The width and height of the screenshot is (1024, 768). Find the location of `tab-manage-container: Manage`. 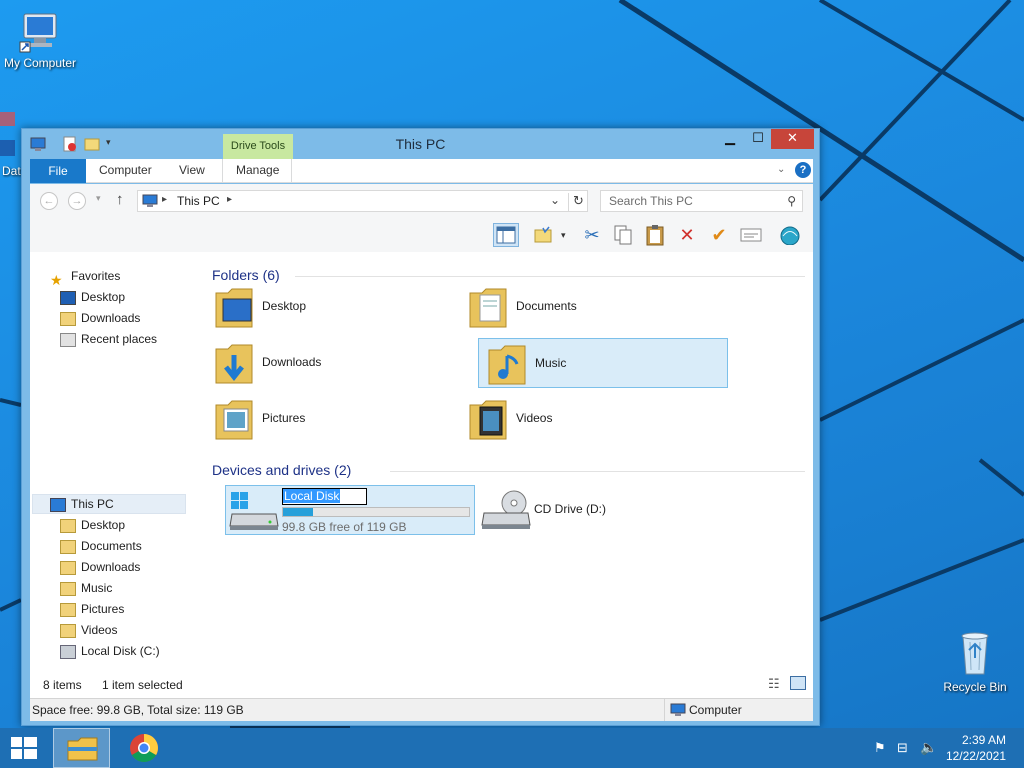

tab-manage-container: Manage is located at coordinates (257, 171).